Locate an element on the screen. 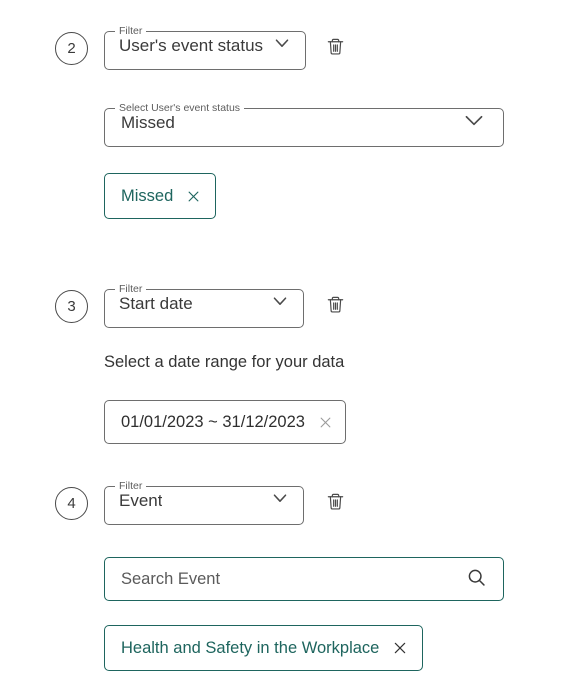 This screenshot has height=690, width=562. filter-type-value: User's event status is located at coordinates (191, 45).